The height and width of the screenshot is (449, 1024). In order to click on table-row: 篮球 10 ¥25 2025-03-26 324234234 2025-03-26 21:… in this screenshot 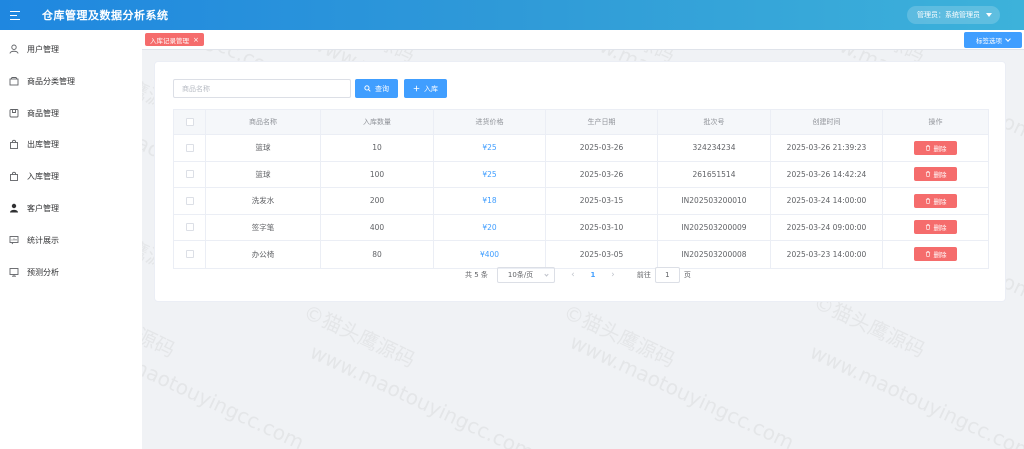, I will do `click(581, 148)`.